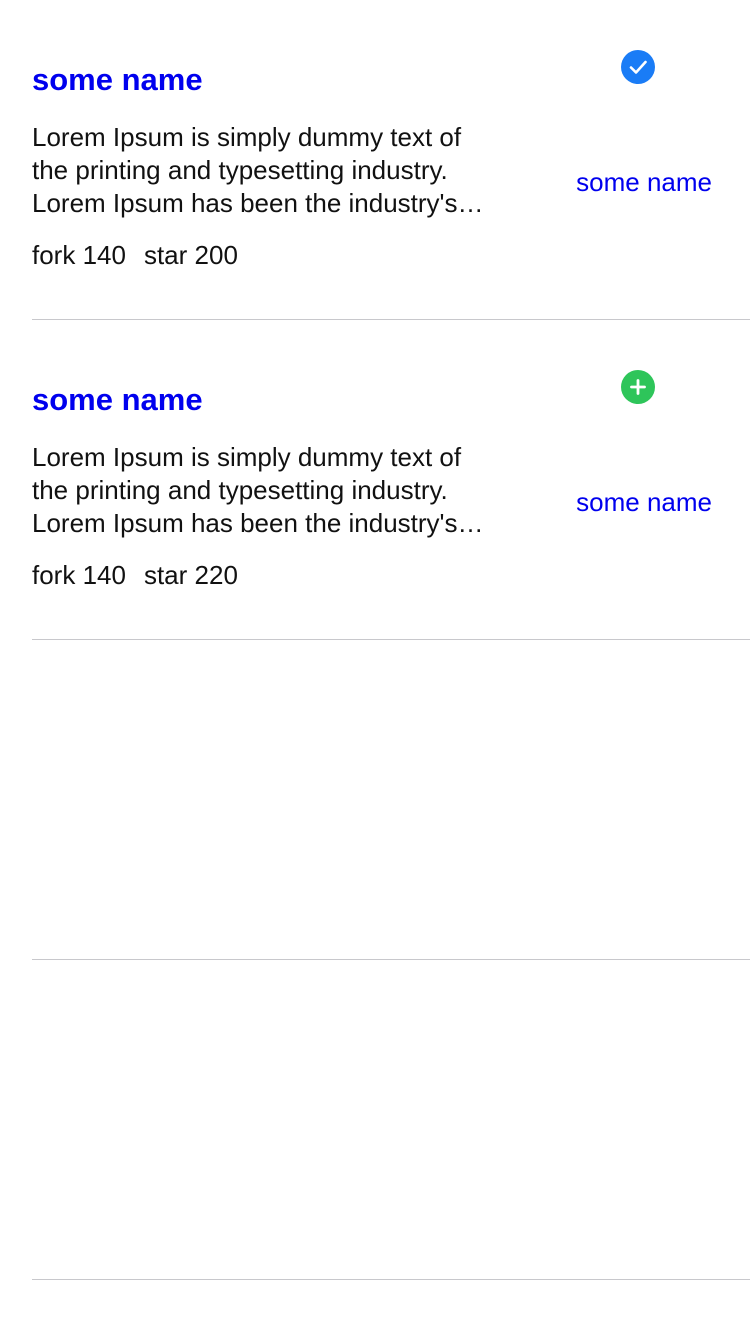 This screenshot has width=750, height=1334. I want to click on repo-stats: fork 140 star 220, so click(144, 575).